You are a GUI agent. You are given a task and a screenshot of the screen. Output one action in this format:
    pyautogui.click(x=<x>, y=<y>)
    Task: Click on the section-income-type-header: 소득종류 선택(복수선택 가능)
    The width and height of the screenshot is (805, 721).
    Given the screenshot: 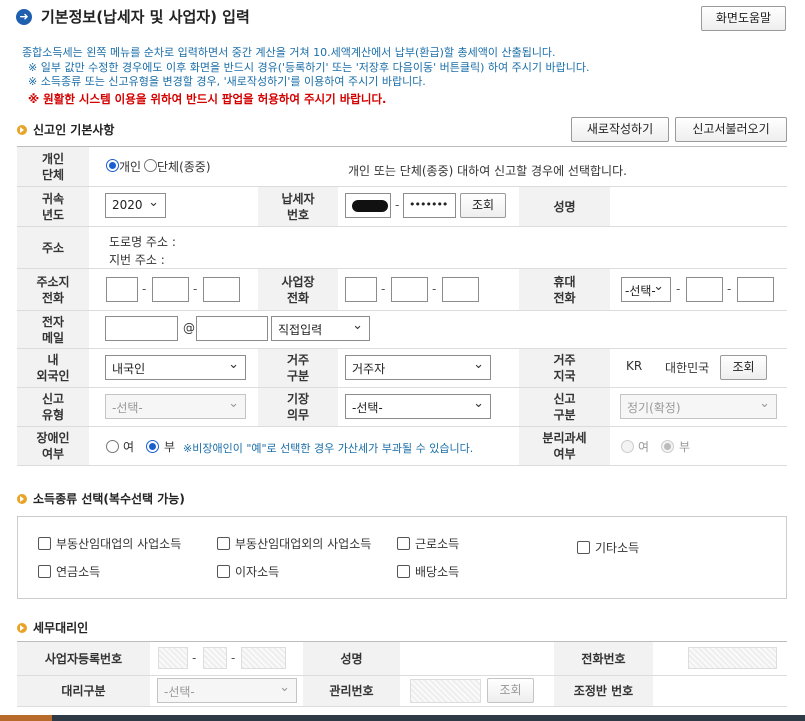 What is the action you would take?
    pyautogui.click(x=101, y=498)
    